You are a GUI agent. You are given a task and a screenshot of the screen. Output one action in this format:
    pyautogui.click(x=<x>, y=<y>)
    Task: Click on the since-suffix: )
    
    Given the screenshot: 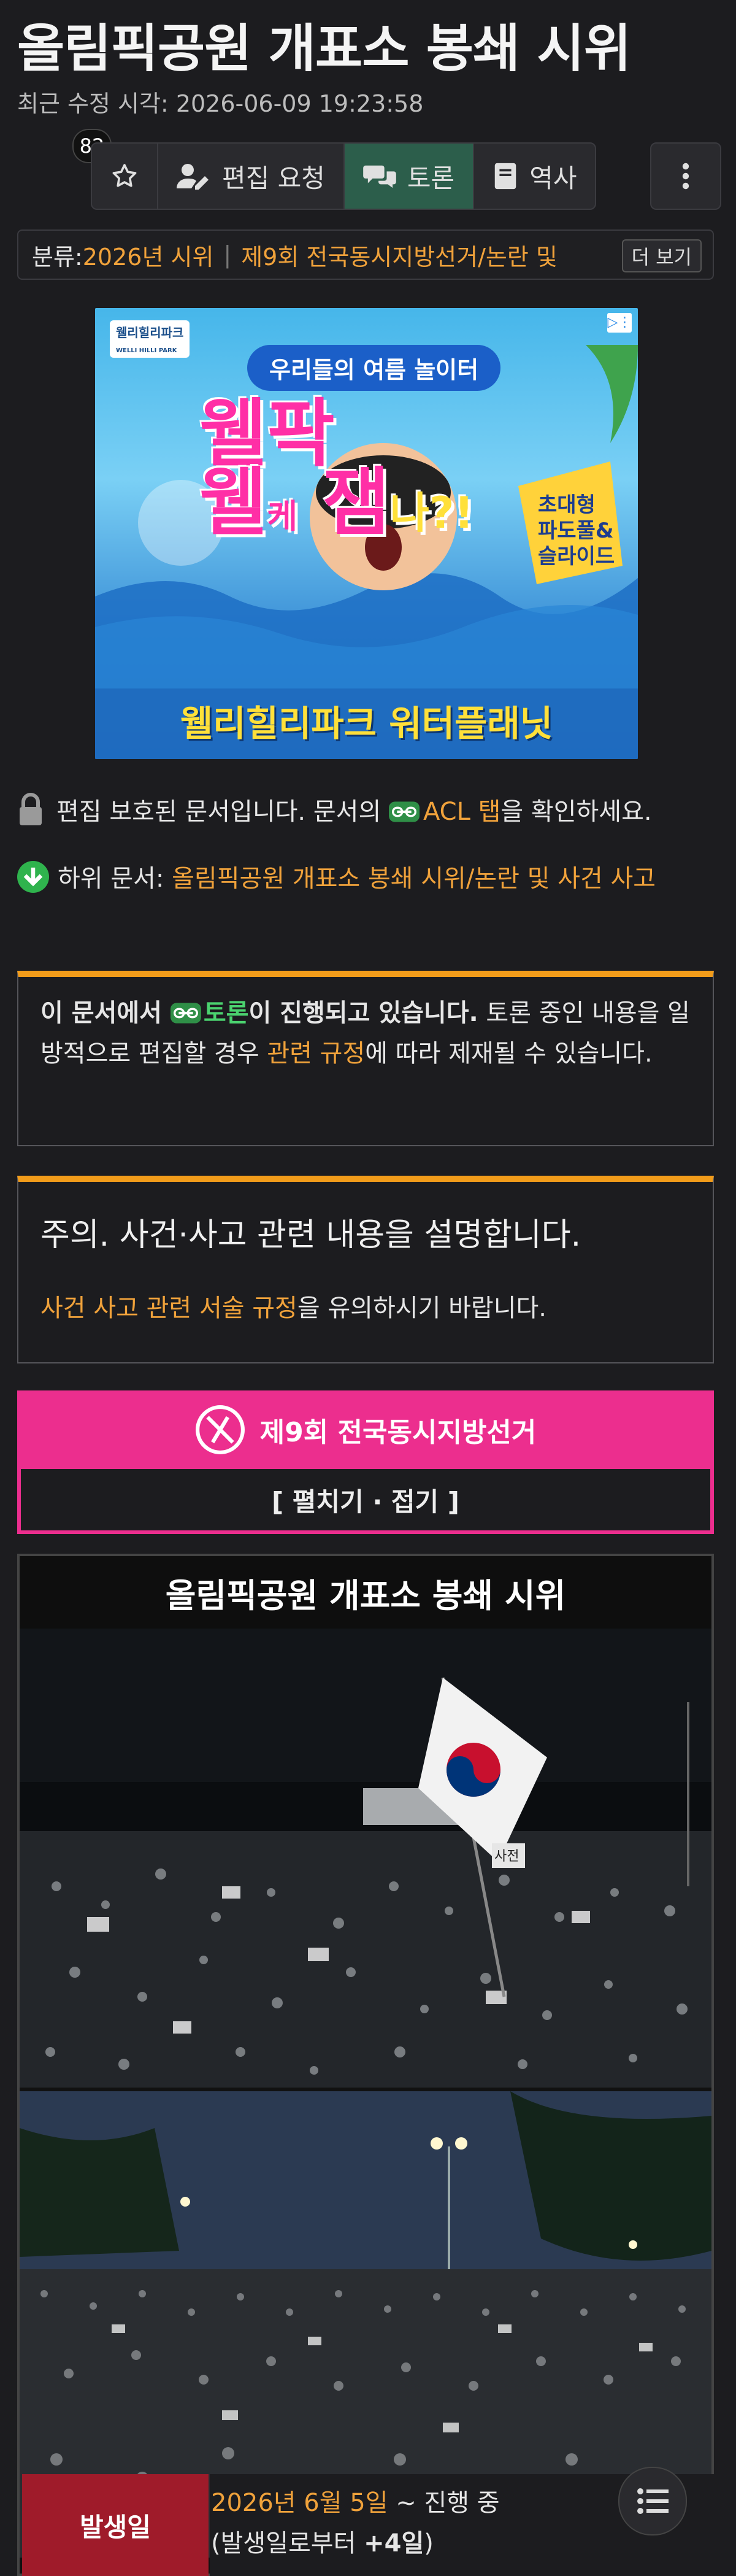 What is the action you would take?
    pyautogui.click(x=429, y=2543)
    